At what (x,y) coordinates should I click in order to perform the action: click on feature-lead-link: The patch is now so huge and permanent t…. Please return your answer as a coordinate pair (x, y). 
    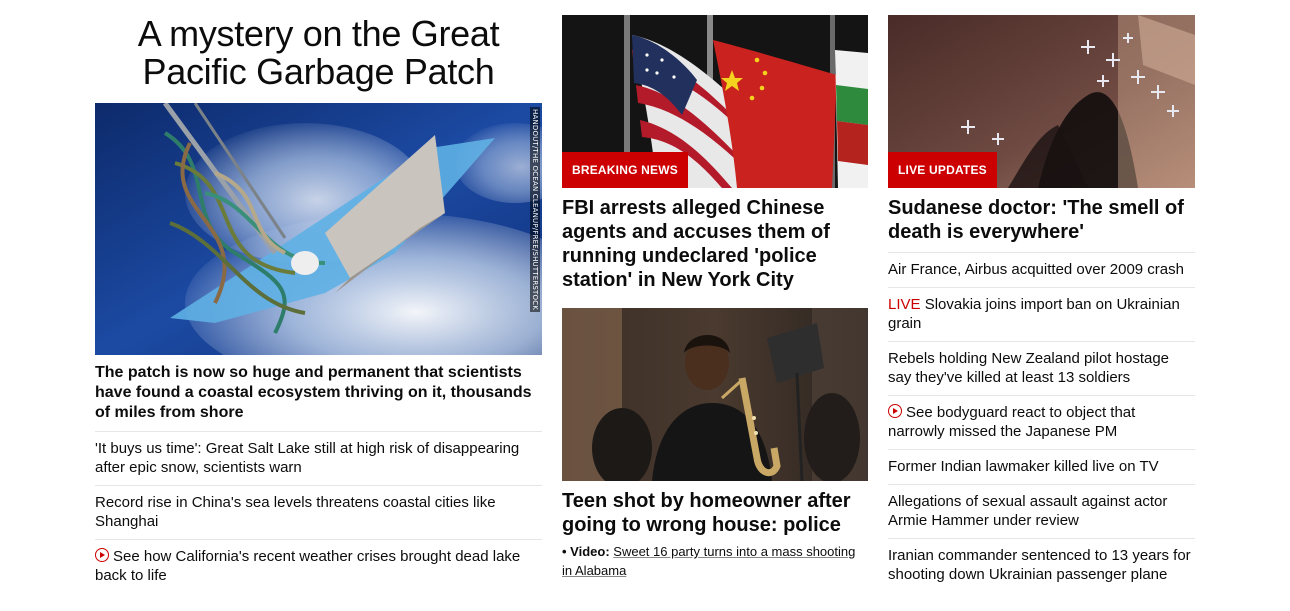
    Looking at the image, I should click on (313, 392).